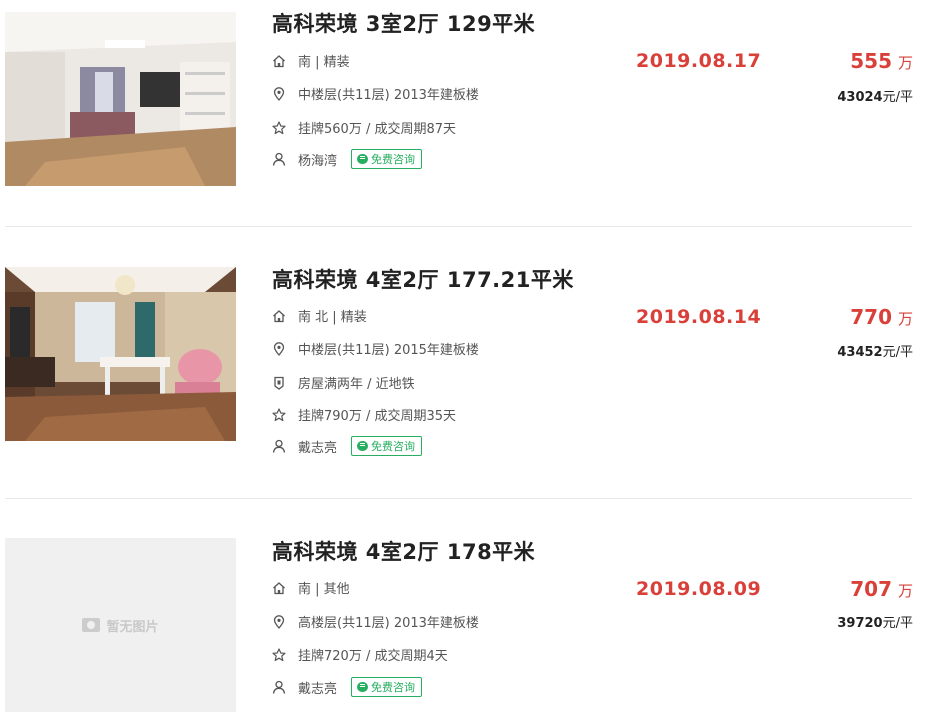 This screenshot has width=929, height=719. I want to click on tag-info: 房屋满两年 / 近地铁, so click(343, 382).